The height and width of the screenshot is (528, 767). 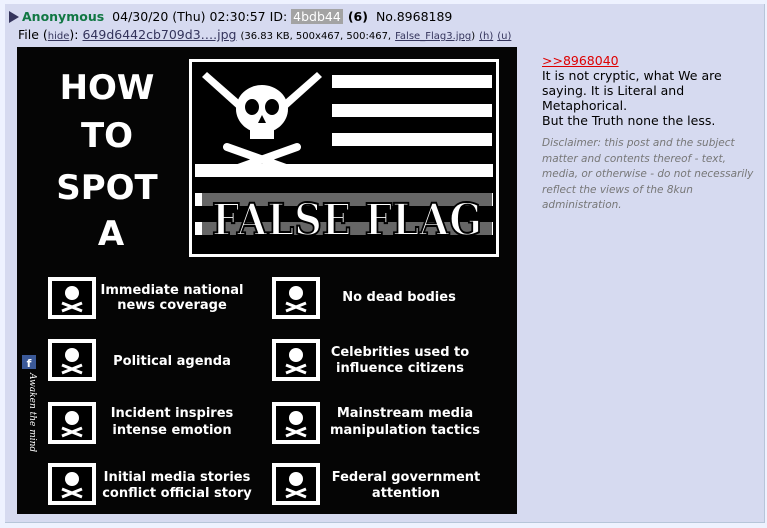 What do you see at coordinates (177, 477) in the screenshot?
I see `item-text-line: Initial media stories` at bounding box center [177, 477].